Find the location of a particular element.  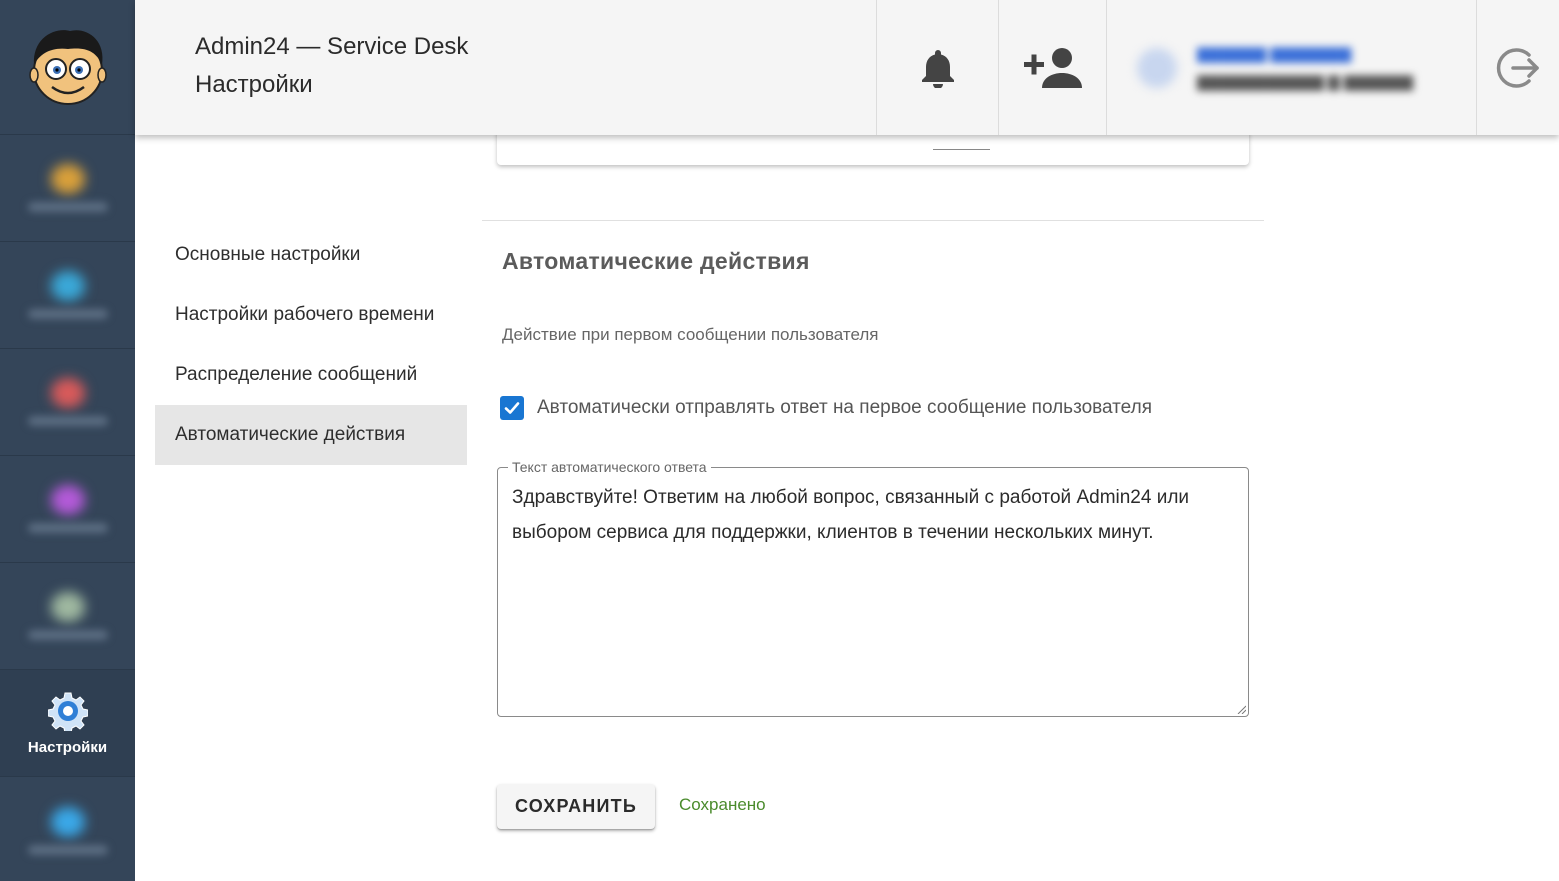

auto-reply-field-label: Текст автоматического ответа is located at coordinates (609, 467).